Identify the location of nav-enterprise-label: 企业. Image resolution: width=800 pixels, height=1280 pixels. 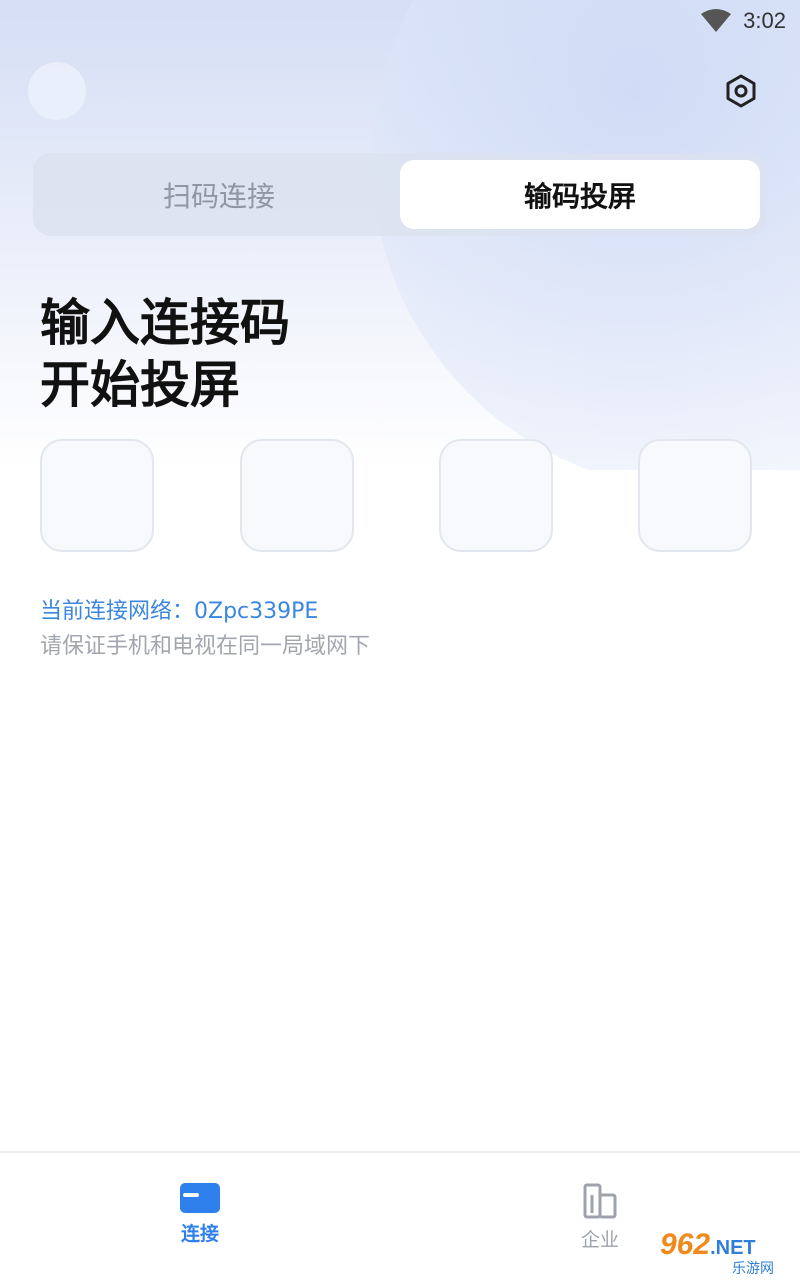
(599, 1240).